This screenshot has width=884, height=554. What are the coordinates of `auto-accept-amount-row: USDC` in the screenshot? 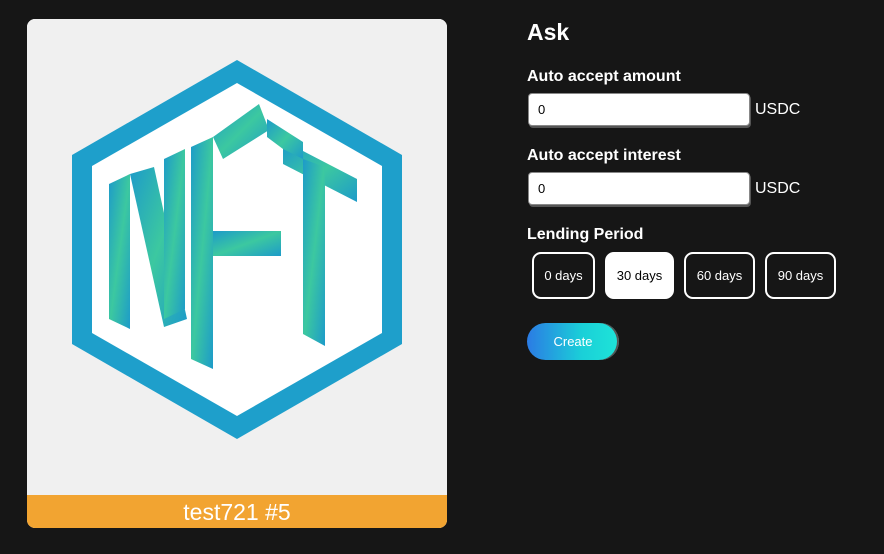 It's located at (663, 109).